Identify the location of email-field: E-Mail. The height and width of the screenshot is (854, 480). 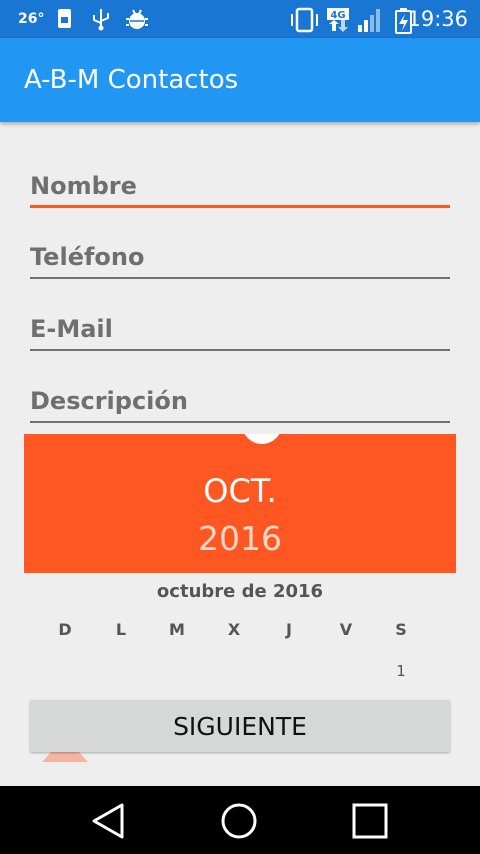
(240, 326).